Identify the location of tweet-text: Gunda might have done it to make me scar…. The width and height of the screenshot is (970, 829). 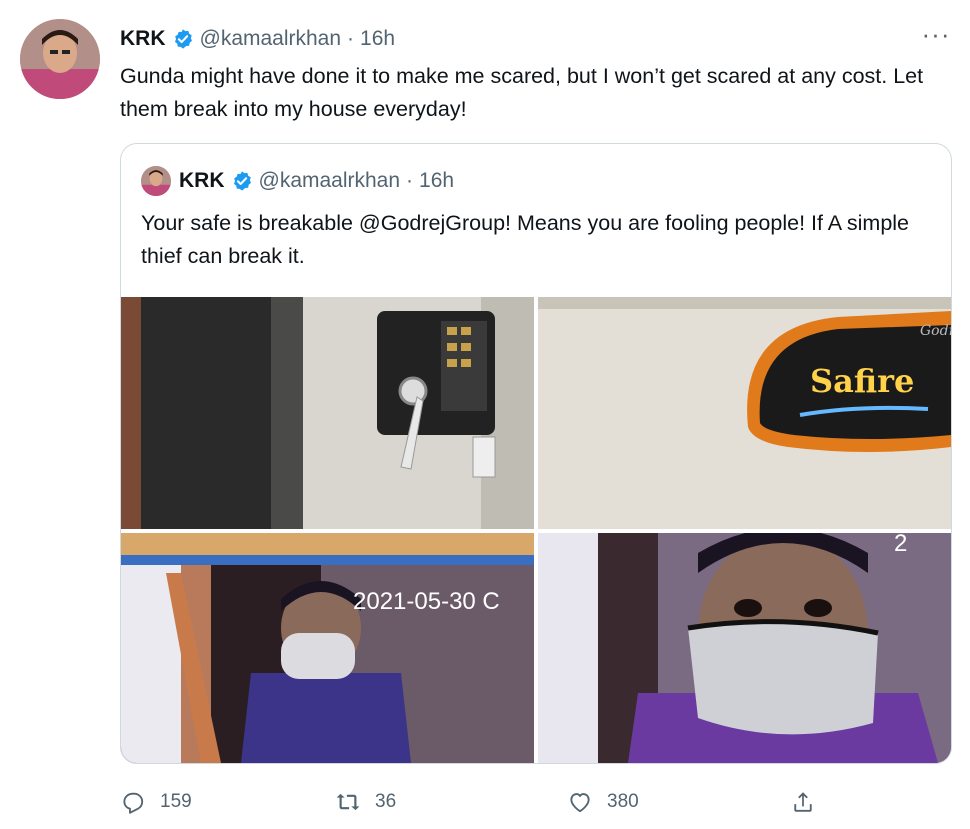
(522, 92).